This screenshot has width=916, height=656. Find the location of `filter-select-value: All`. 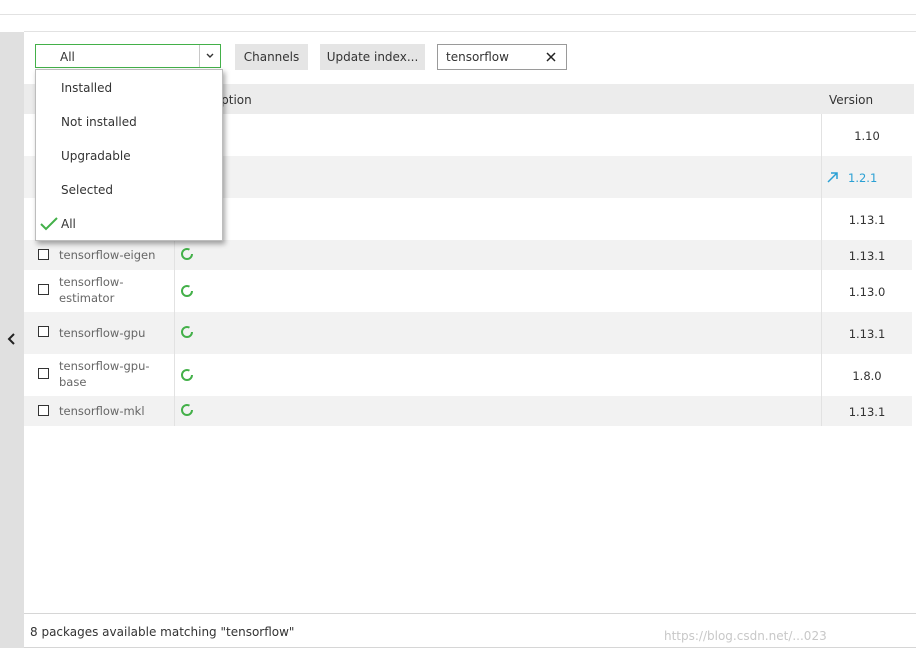

filter-select-value: All is located at coordinates (67, 57).